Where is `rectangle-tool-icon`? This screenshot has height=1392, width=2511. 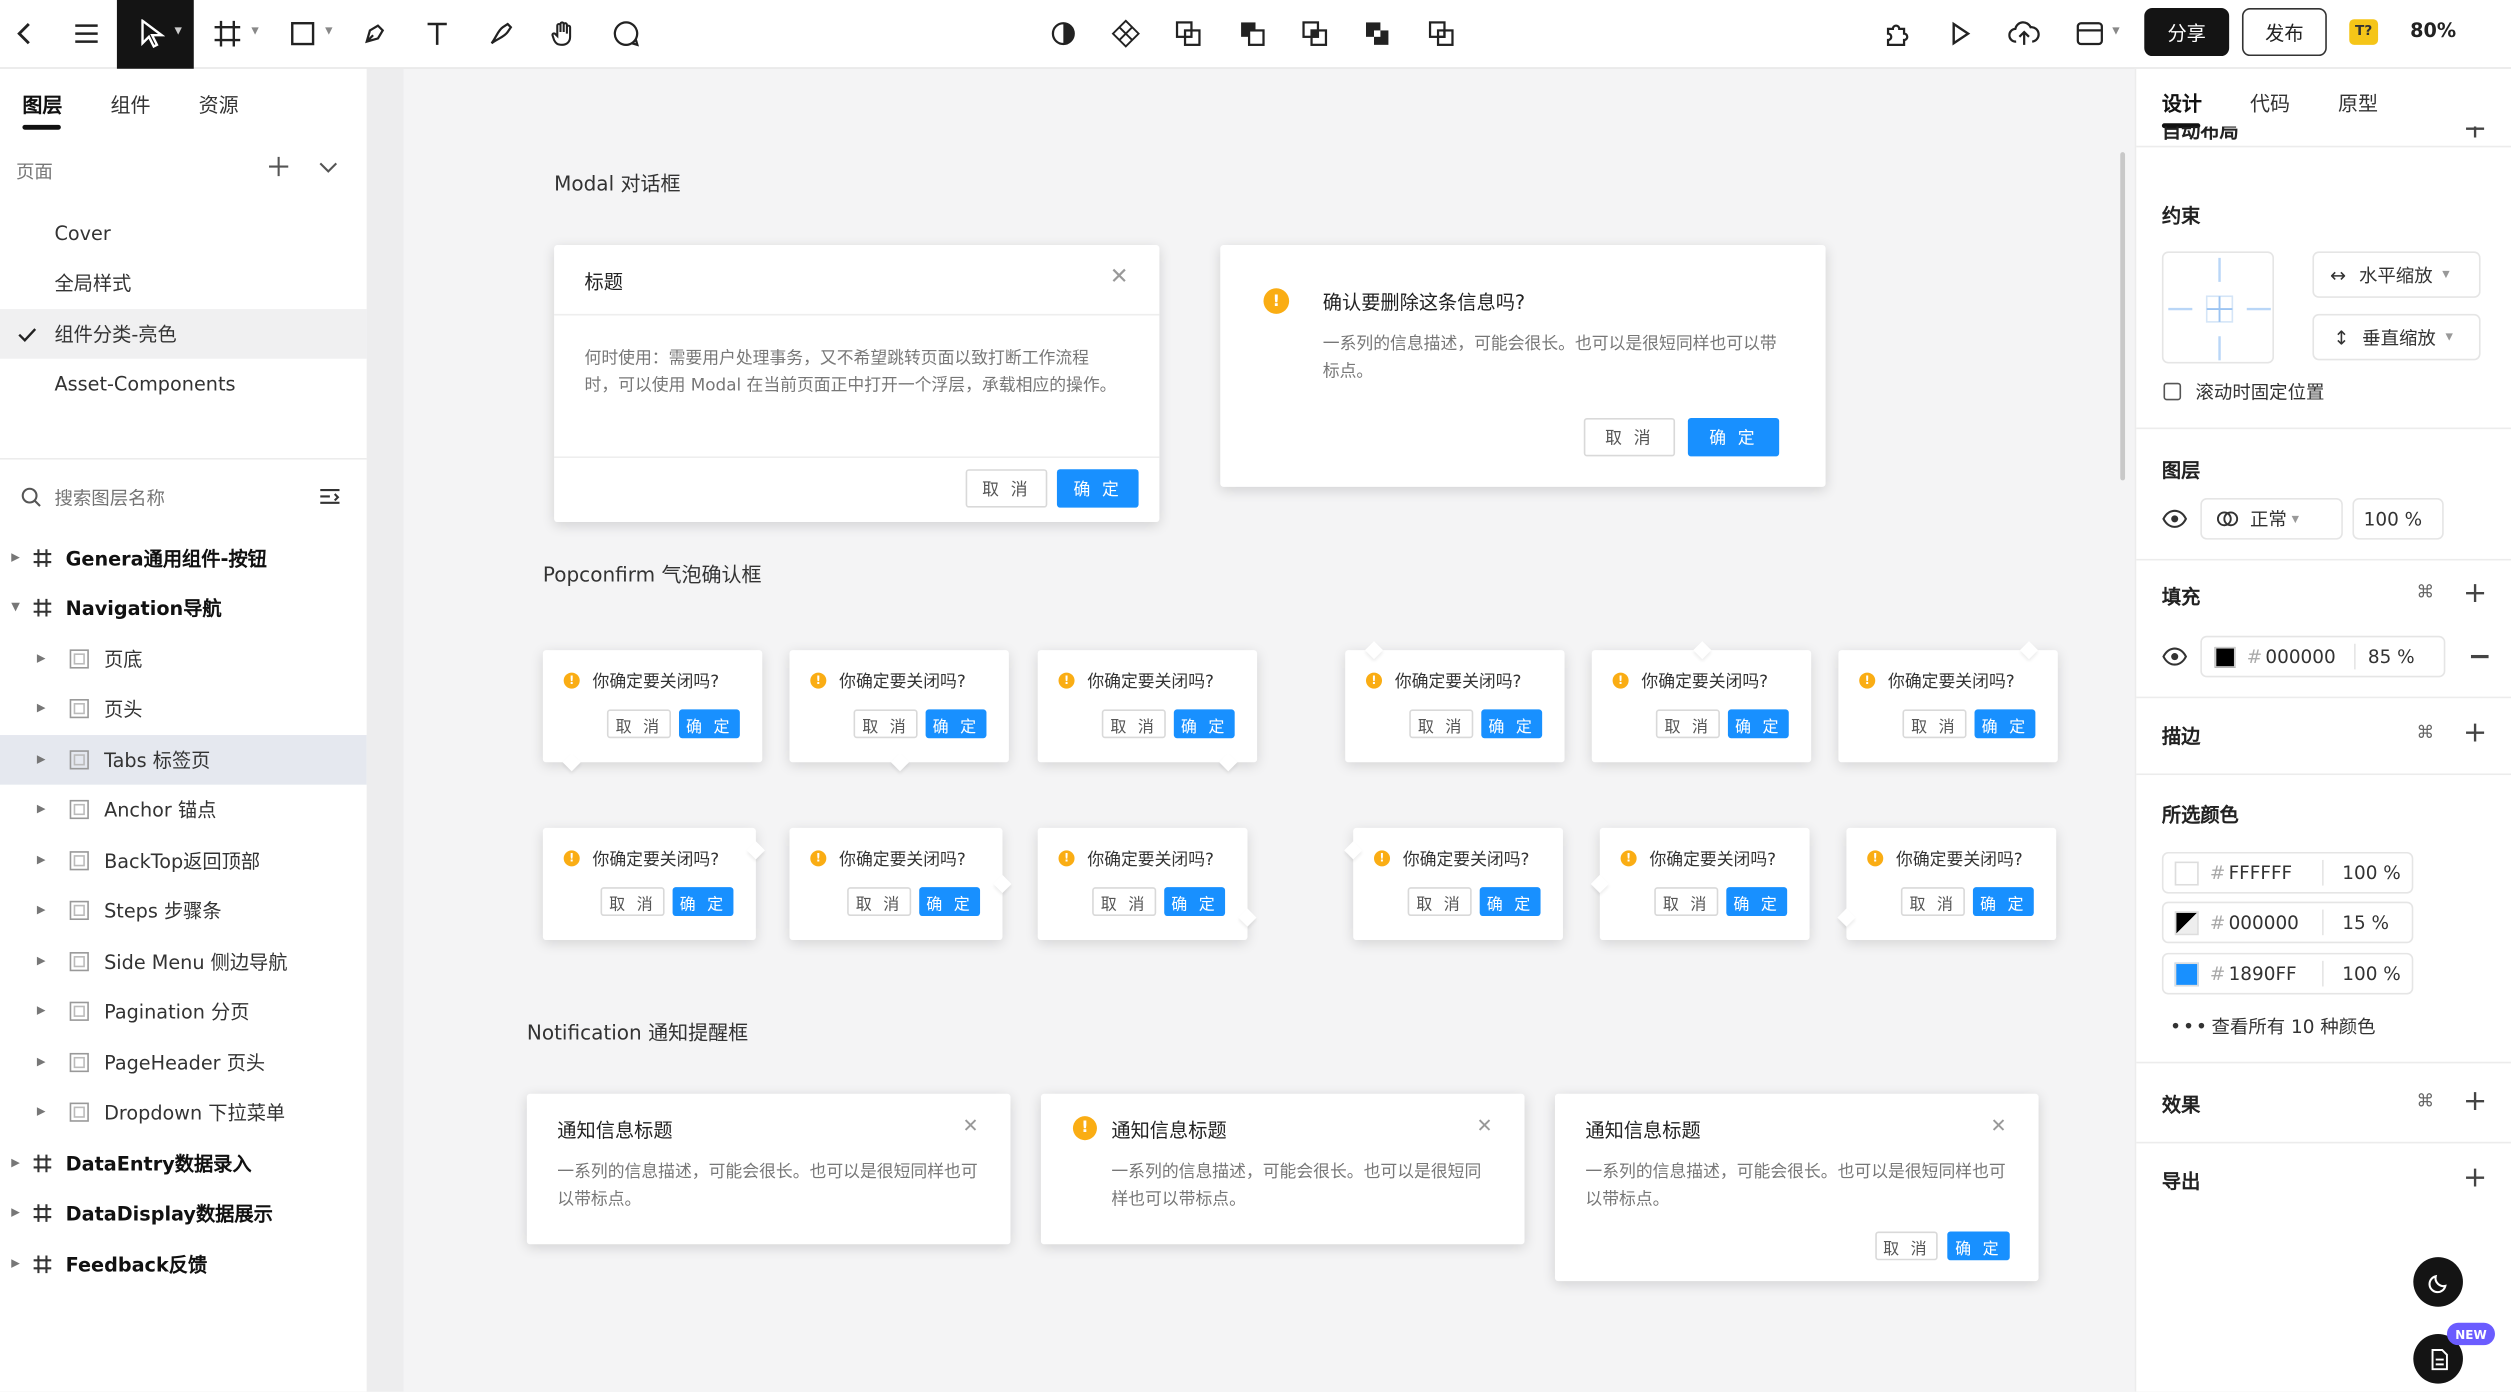
rectangle-tool-icon is located at coordinates (302, 34).